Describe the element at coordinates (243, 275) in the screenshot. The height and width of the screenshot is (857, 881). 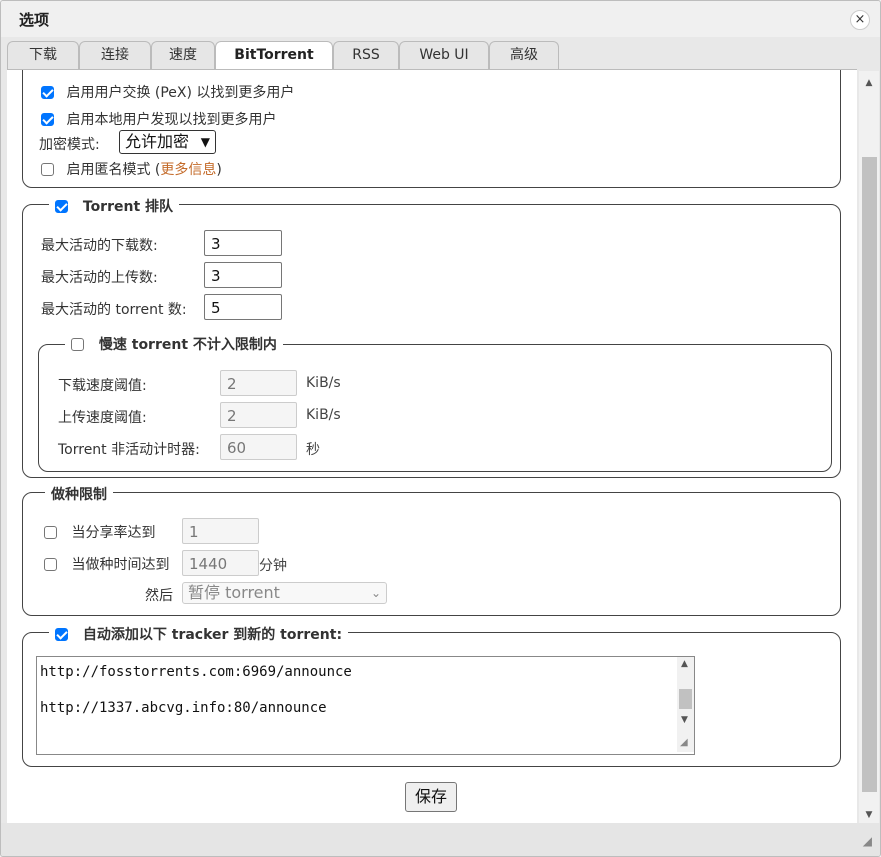
I see `max-uploads-input: 3` at that location.